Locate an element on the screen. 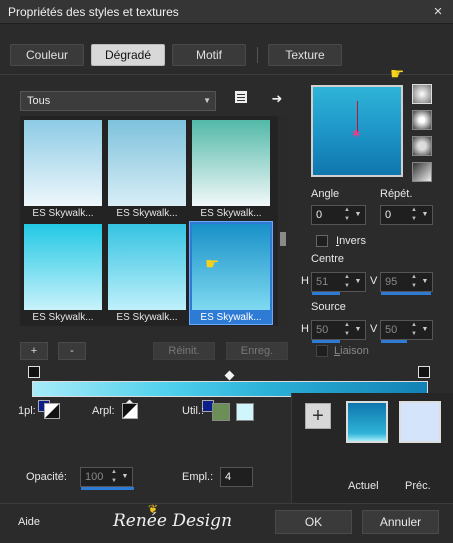 This screenshot has width=453, height=543. opacity-bar is located at coordinates (107, 488).